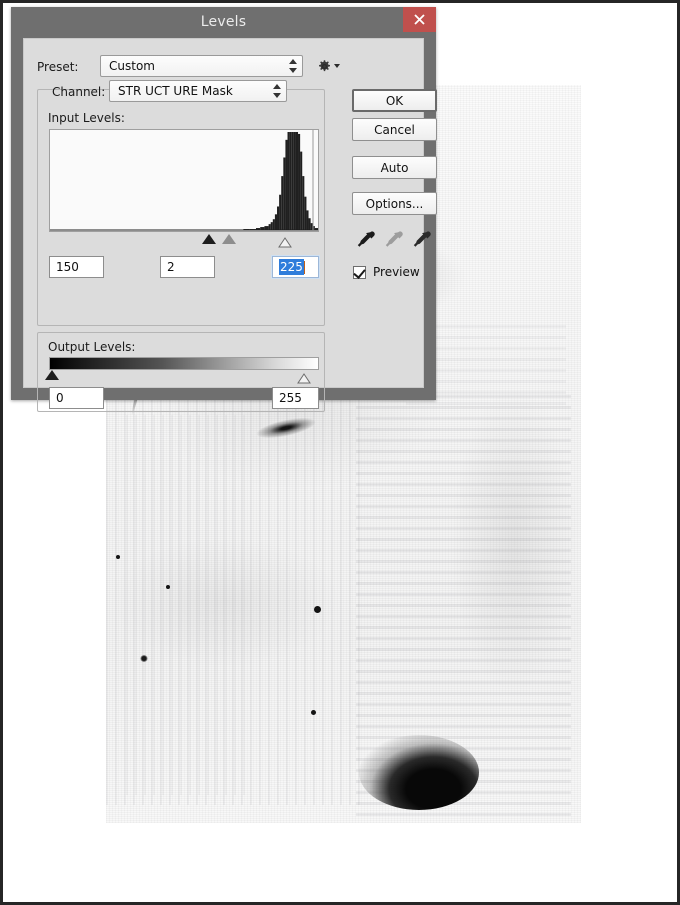  I want to click on channel-dropdown: STR UCT URE Mask, so click(198, 91).